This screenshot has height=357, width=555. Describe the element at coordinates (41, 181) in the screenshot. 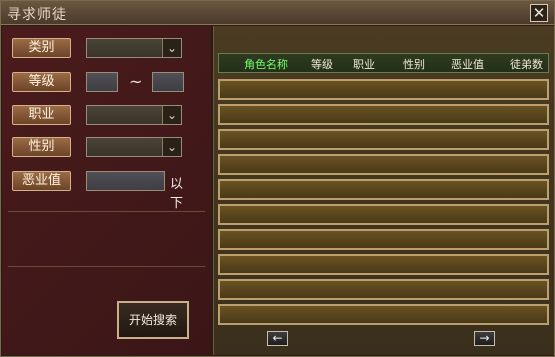

I see `evil-label: 恶业值` at that location.